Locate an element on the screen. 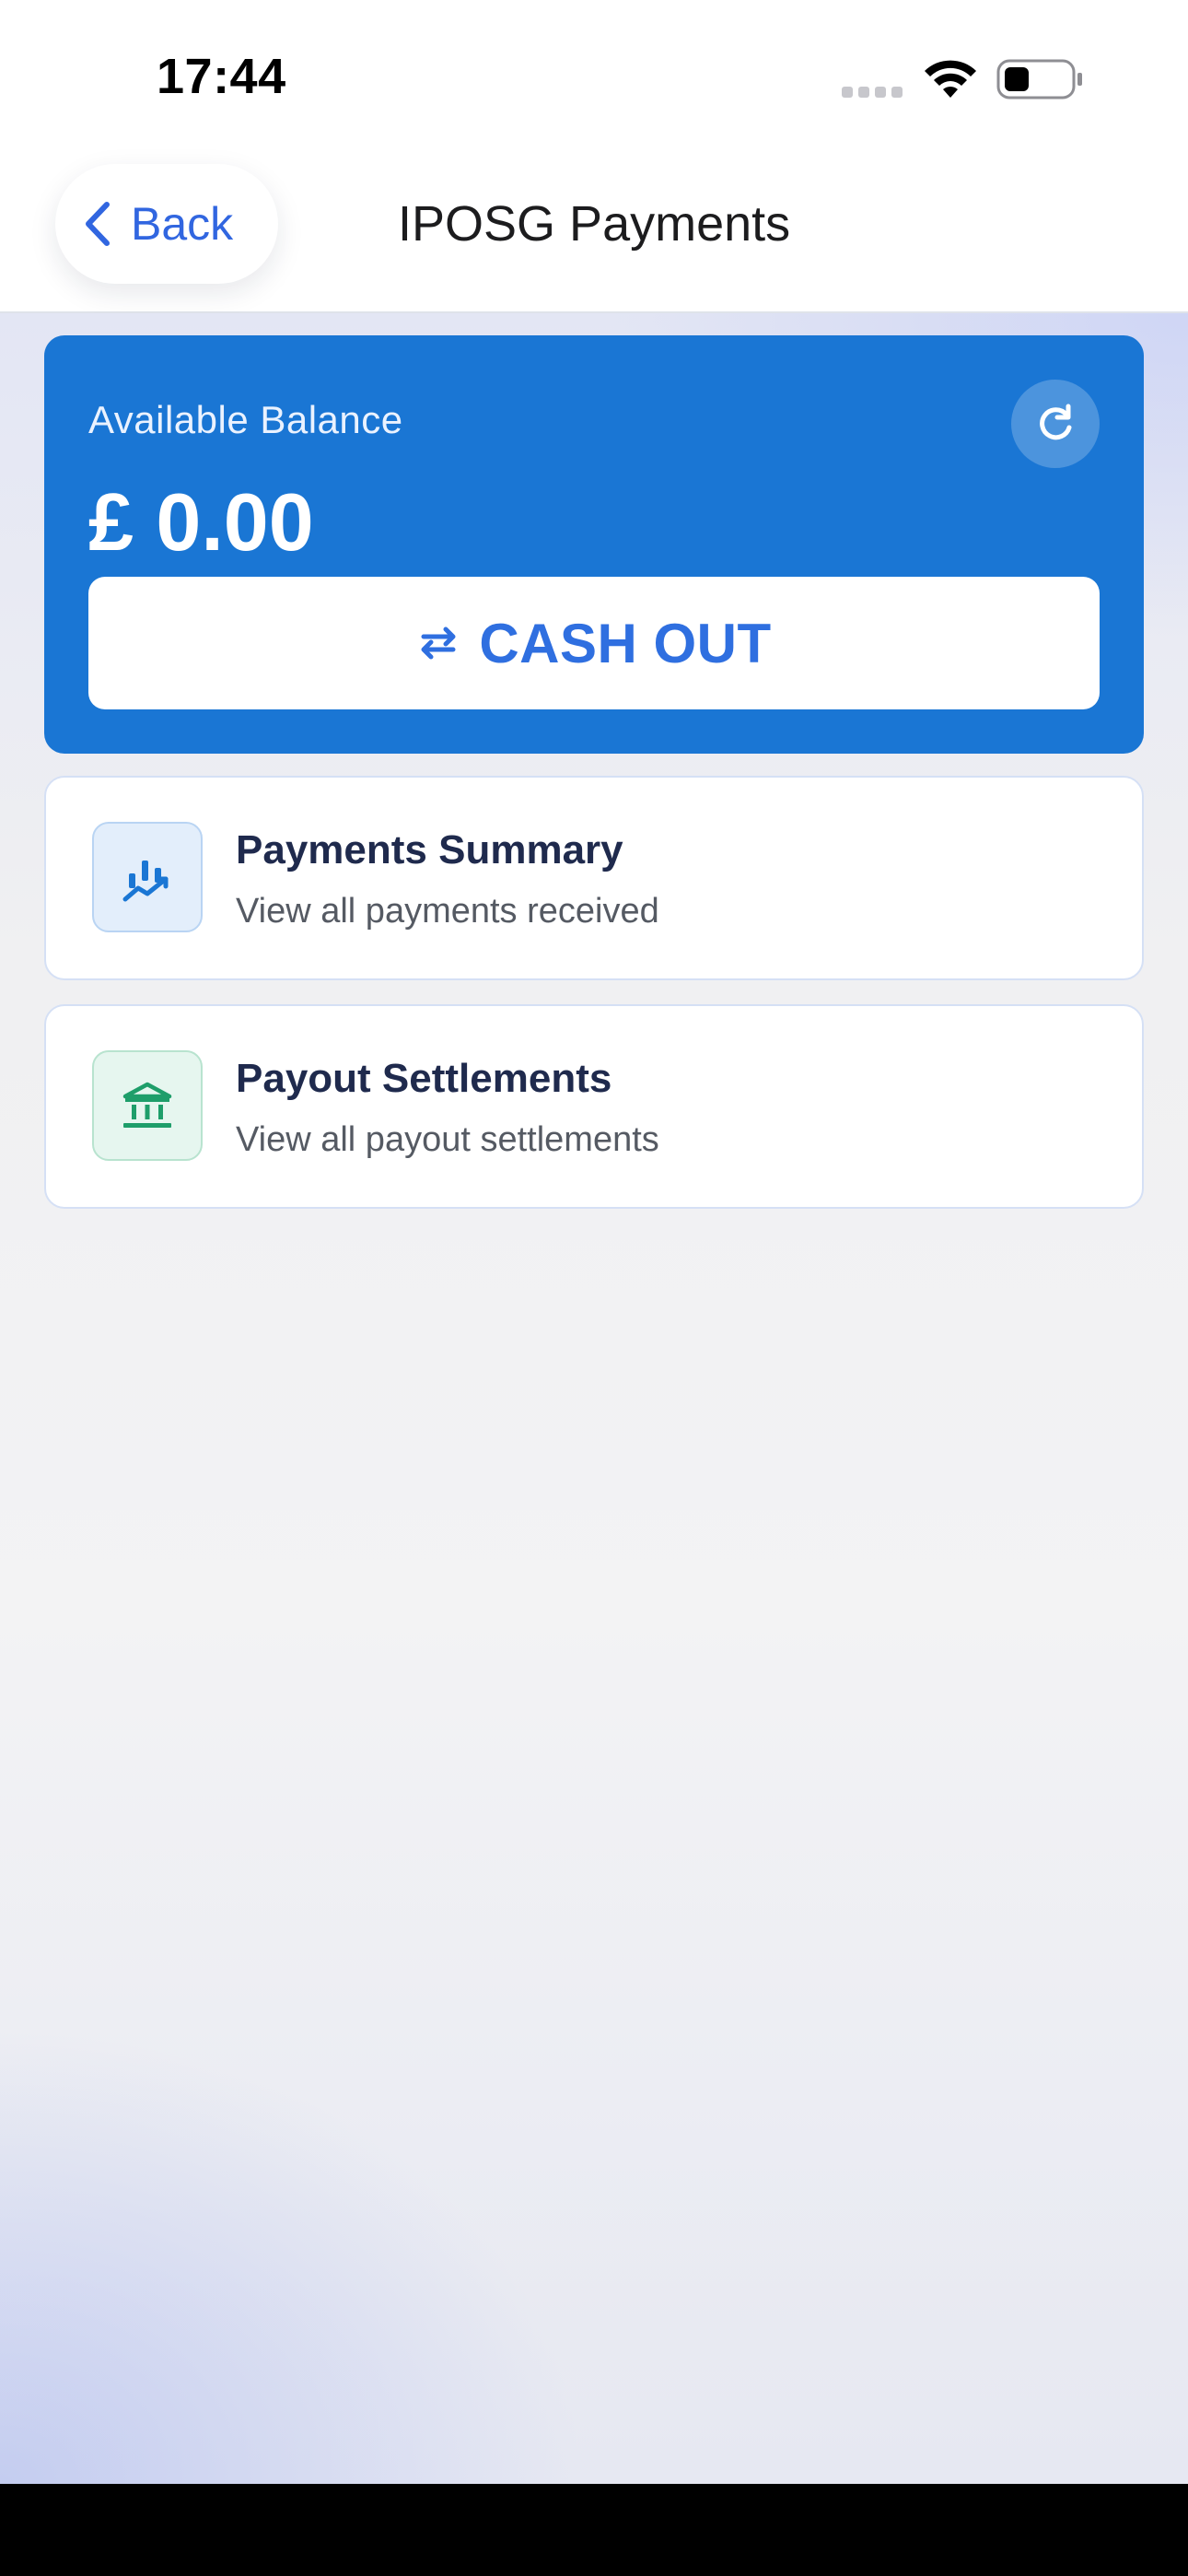  payments-summary-title: Payments Summary is located at coordinates (429, 849).